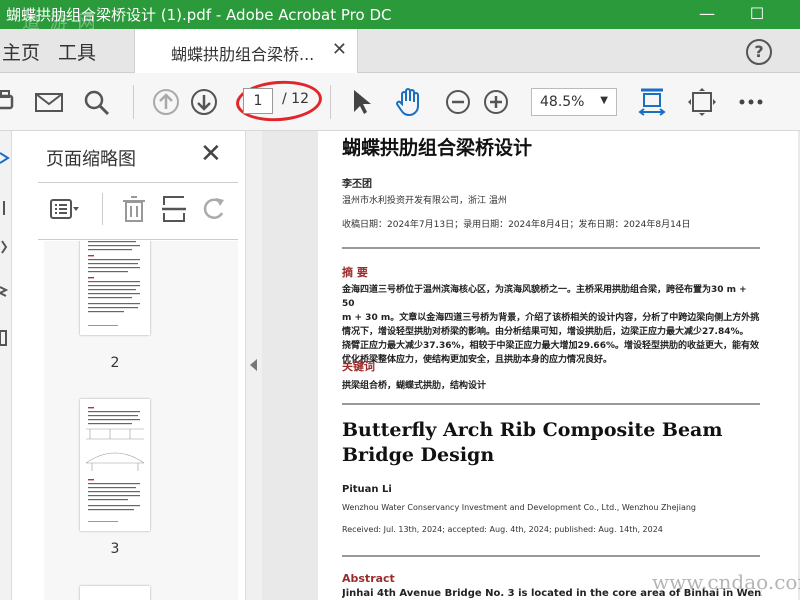  I want to click on zoom-value: 48.5%, so click(562, 102).